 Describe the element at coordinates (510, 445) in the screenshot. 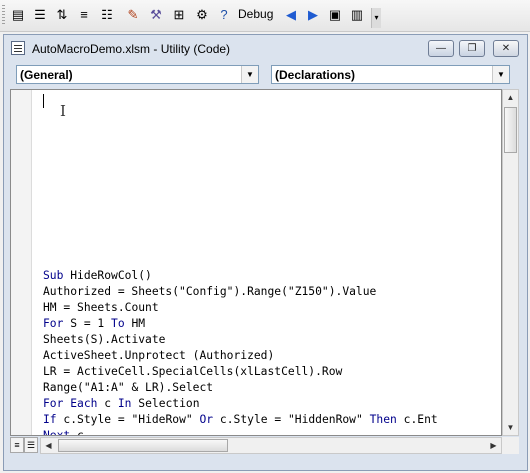

I see `size-grip` at that location.